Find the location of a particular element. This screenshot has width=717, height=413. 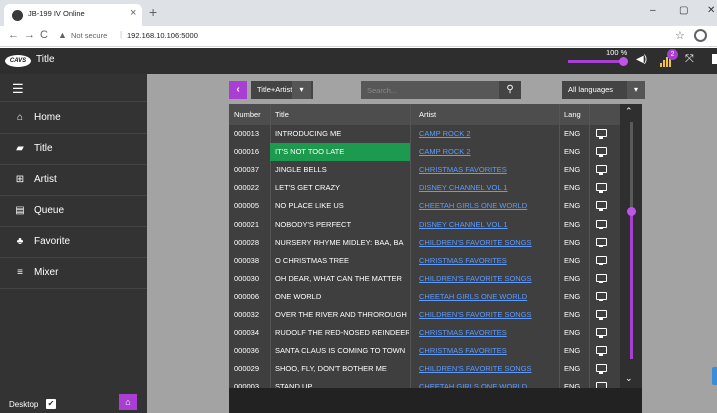

new-tab-button: + is located at coordinates (153, 12).